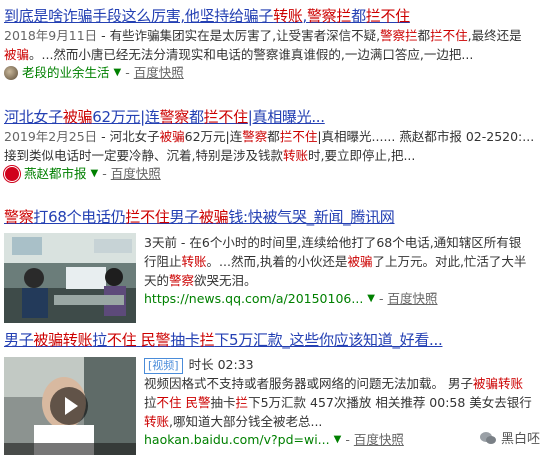  Describe the element at coordinates (225, 280) in the screenshot. I see `text-run: 欲哭无泪。` at that location.